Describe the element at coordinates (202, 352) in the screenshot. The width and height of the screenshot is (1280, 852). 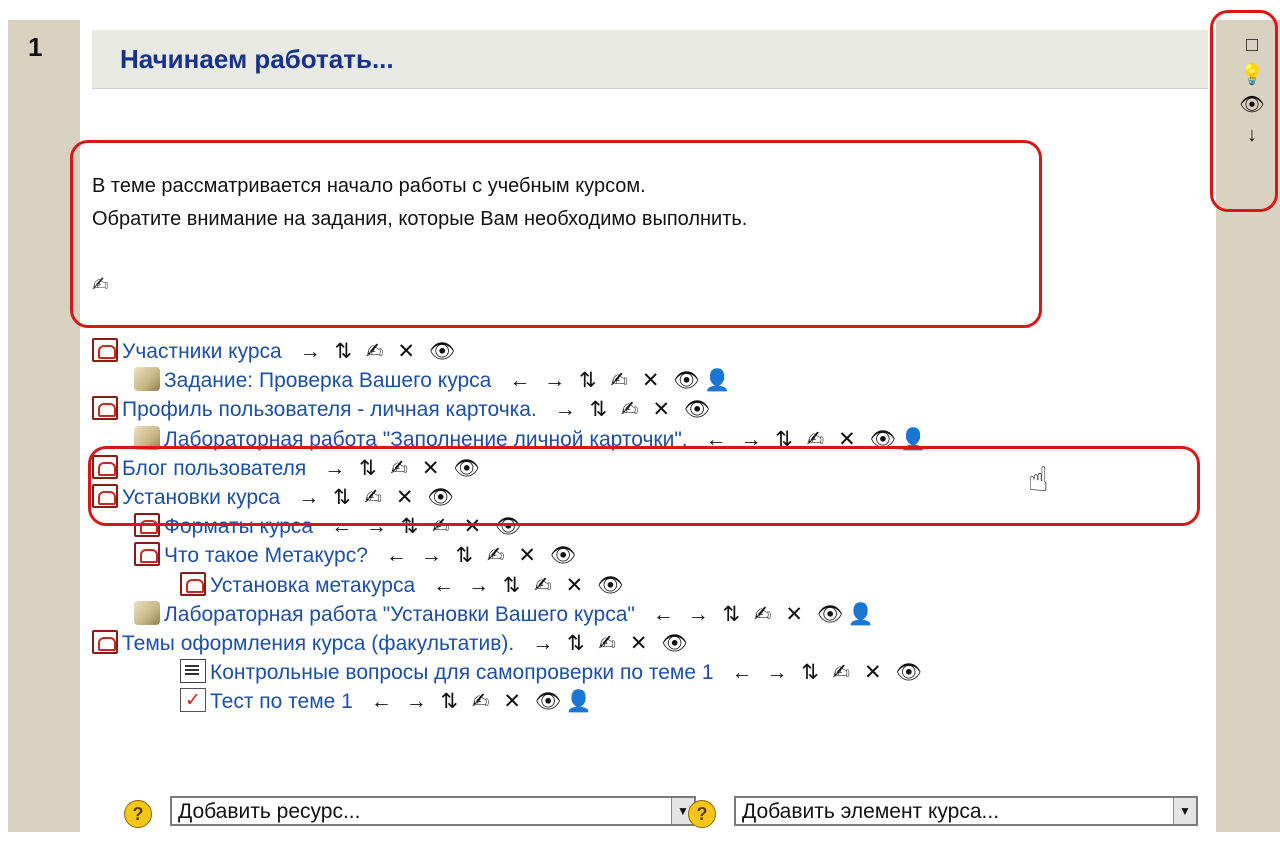
I see `item-link: Участники курса` at that location.